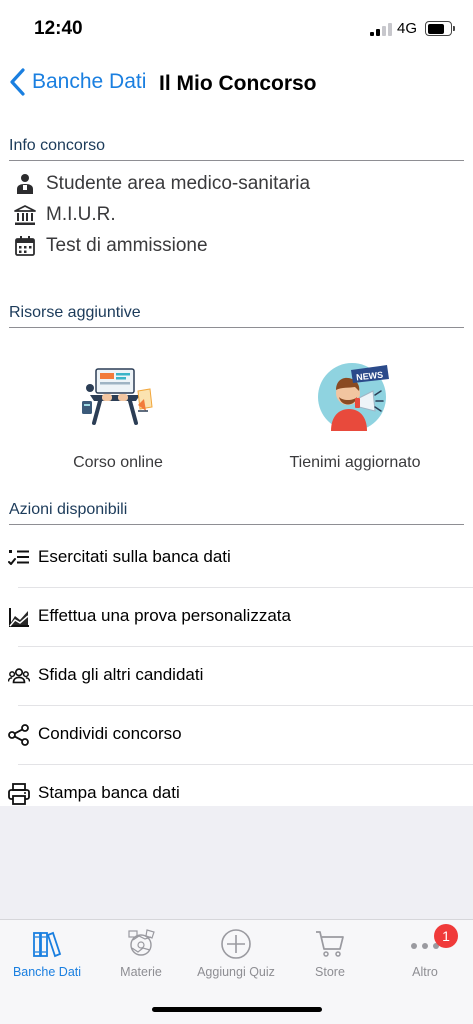 The width and height of the screenshot is (473, 1024). Describe the element at coordinates (407, 28) in the screenshot. I see `network-type: 4G` at that location.